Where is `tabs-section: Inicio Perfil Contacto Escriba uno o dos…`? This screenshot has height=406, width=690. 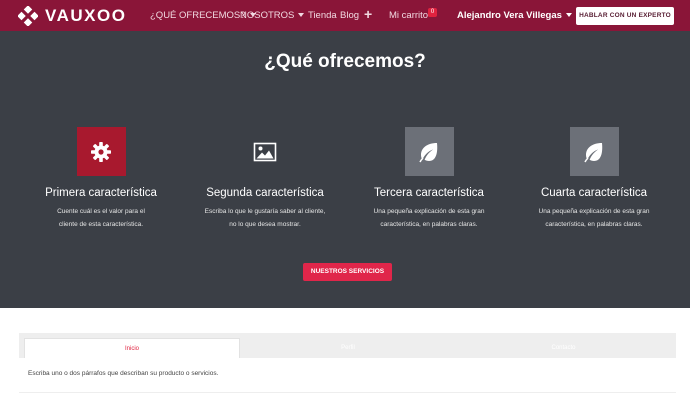 tabs-section: Inicio Perfil Contacto Escriba uno o dos… is located at coordinates (347, 364).